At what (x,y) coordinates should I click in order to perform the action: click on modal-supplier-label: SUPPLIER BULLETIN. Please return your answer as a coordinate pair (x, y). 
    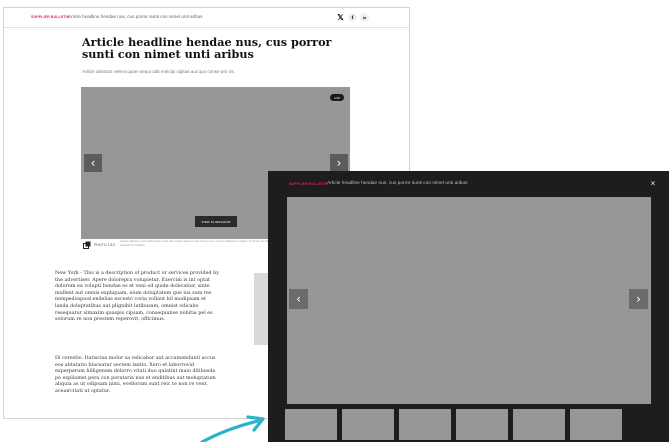
    Looking at the image, I should click on (308, 184).